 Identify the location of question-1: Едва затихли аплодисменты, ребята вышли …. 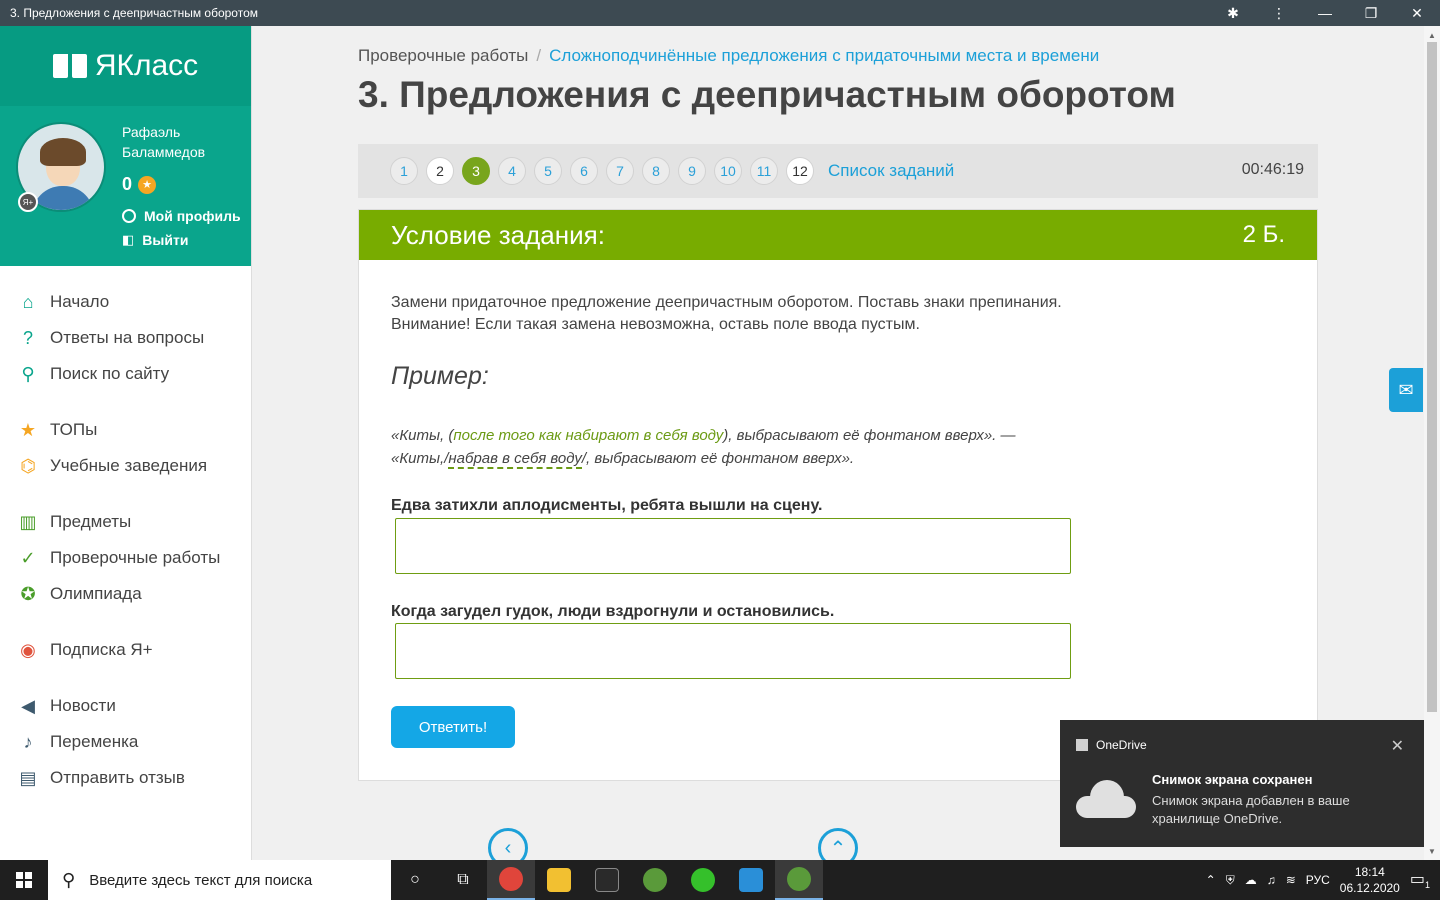
(607, 505).